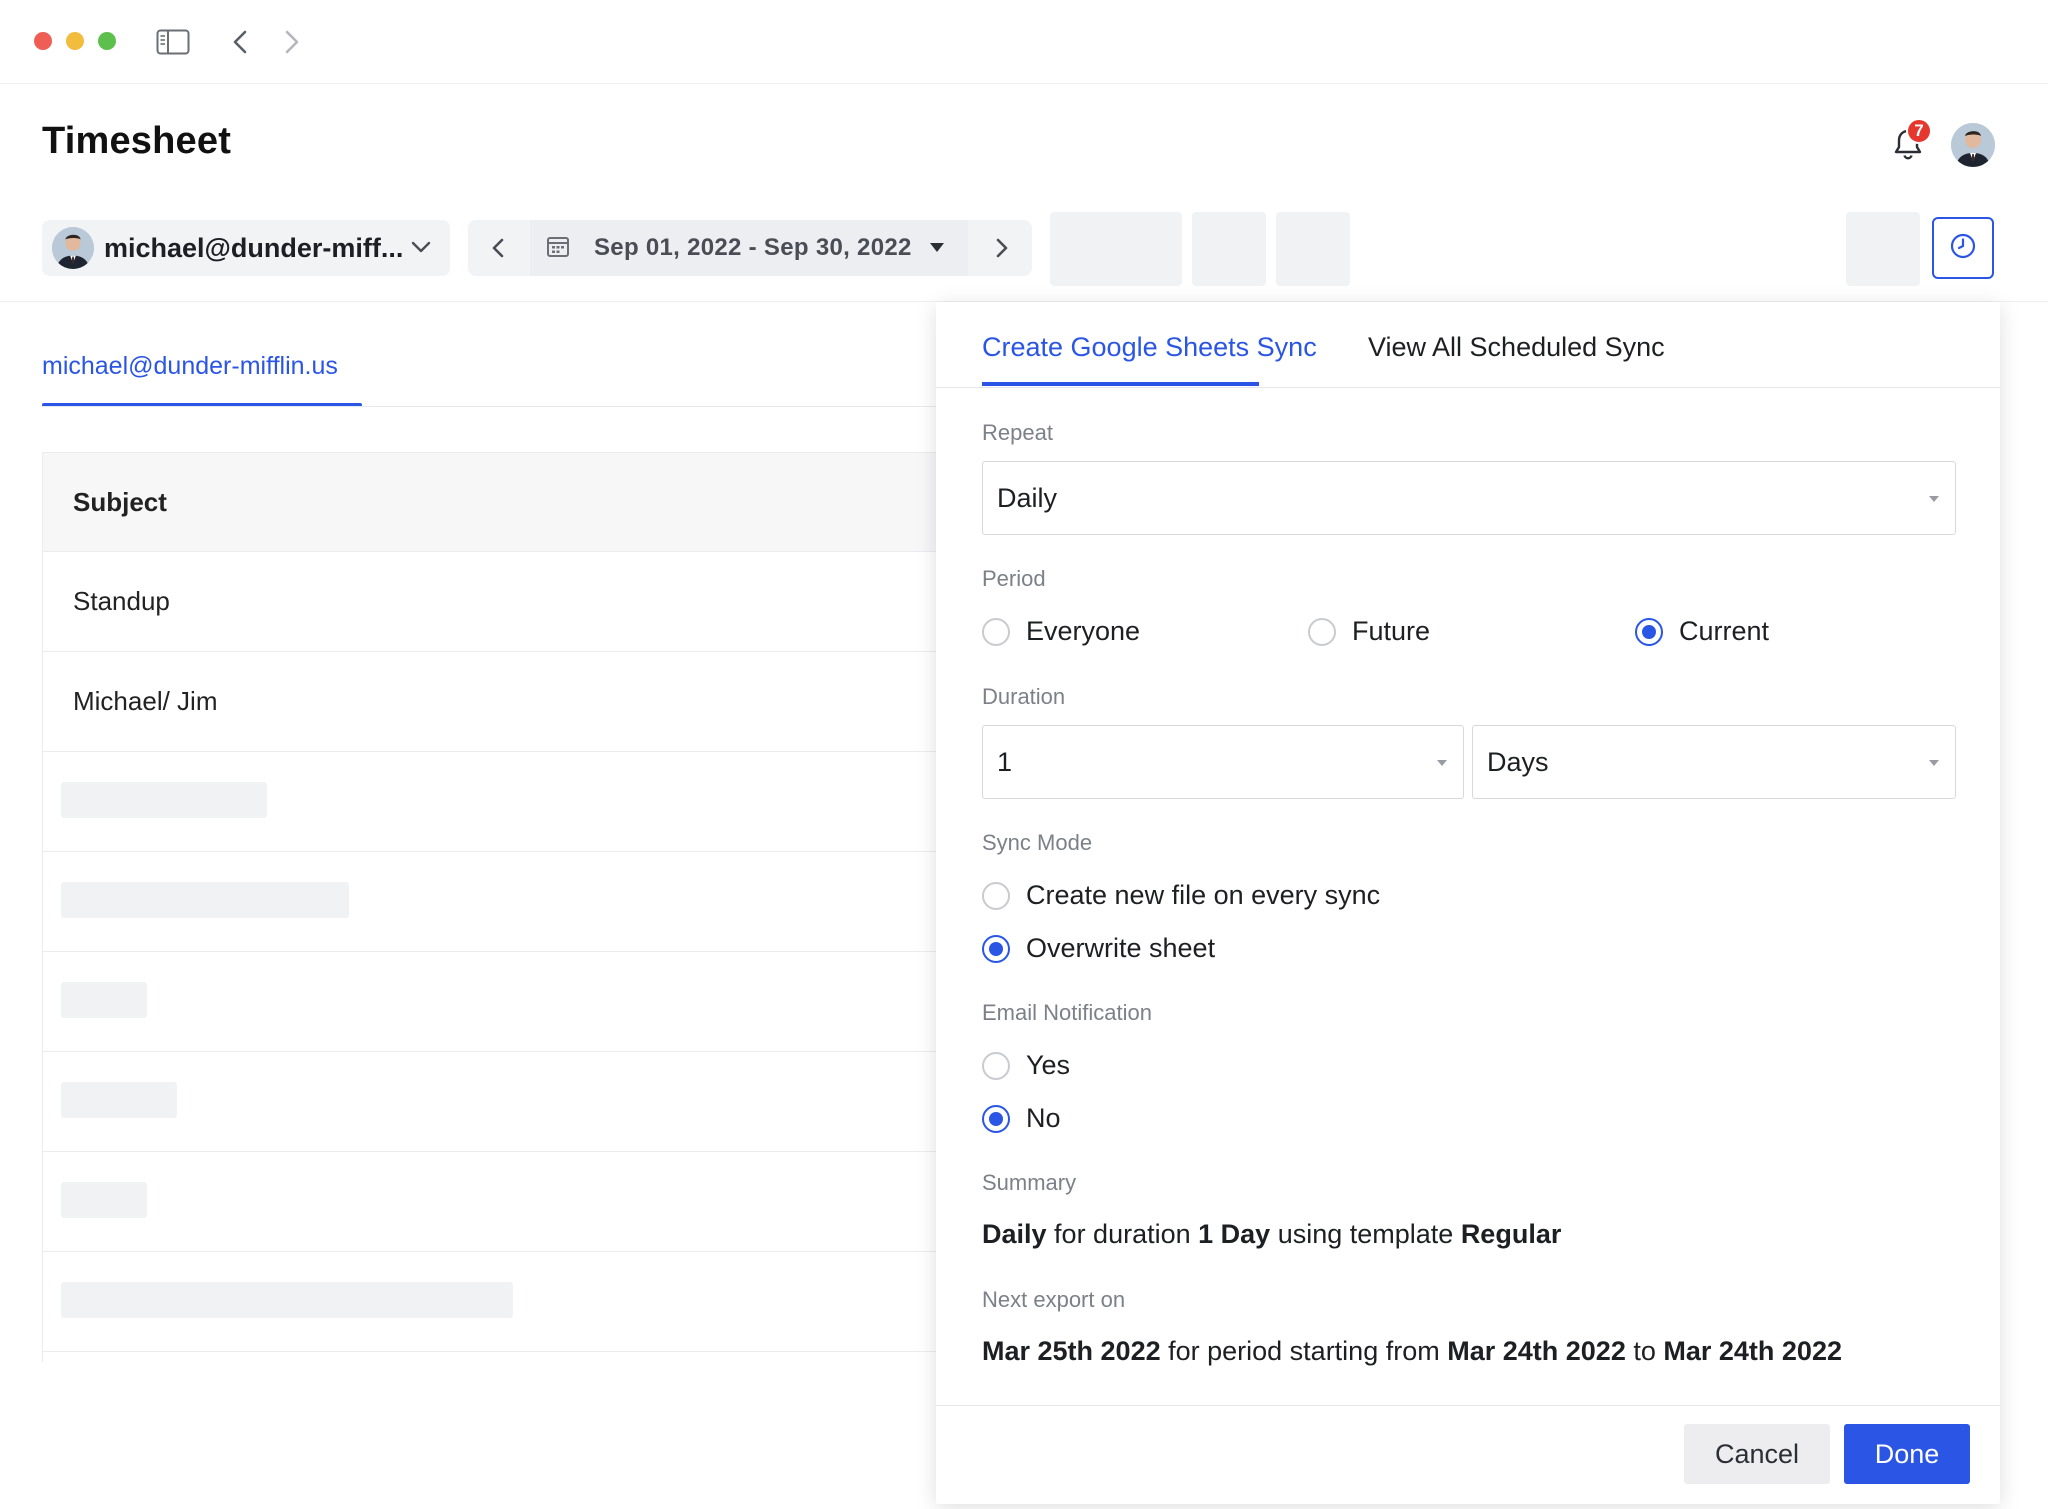 This screenshot has height=1509, width=2048. I want to click on email-notification-option-yes: Yes, so click(1026, 1065).